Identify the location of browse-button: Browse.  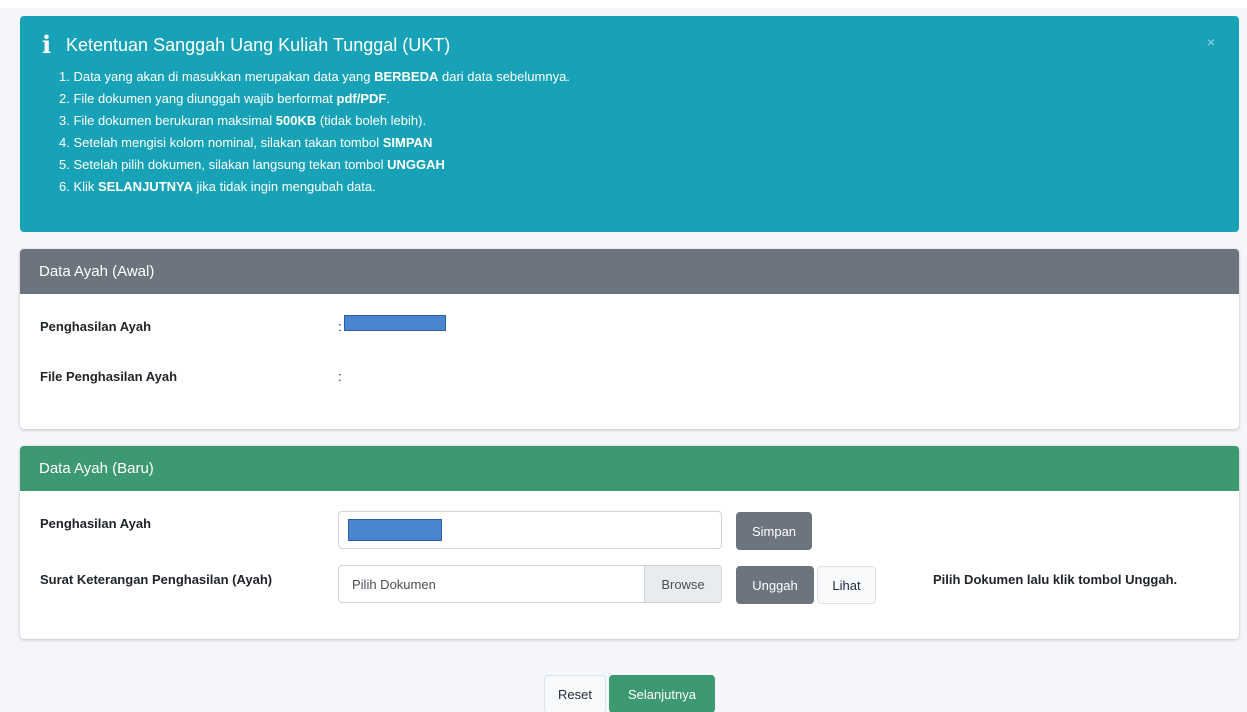
(682, 584).